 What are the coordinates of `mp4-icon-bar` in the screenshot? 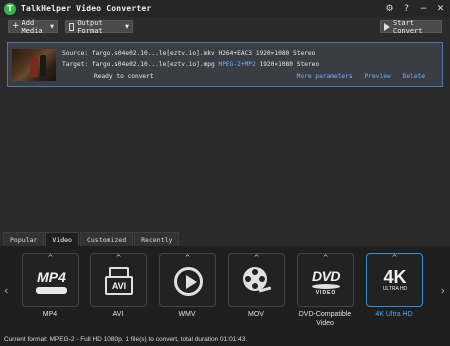 It's located at (51, 290).